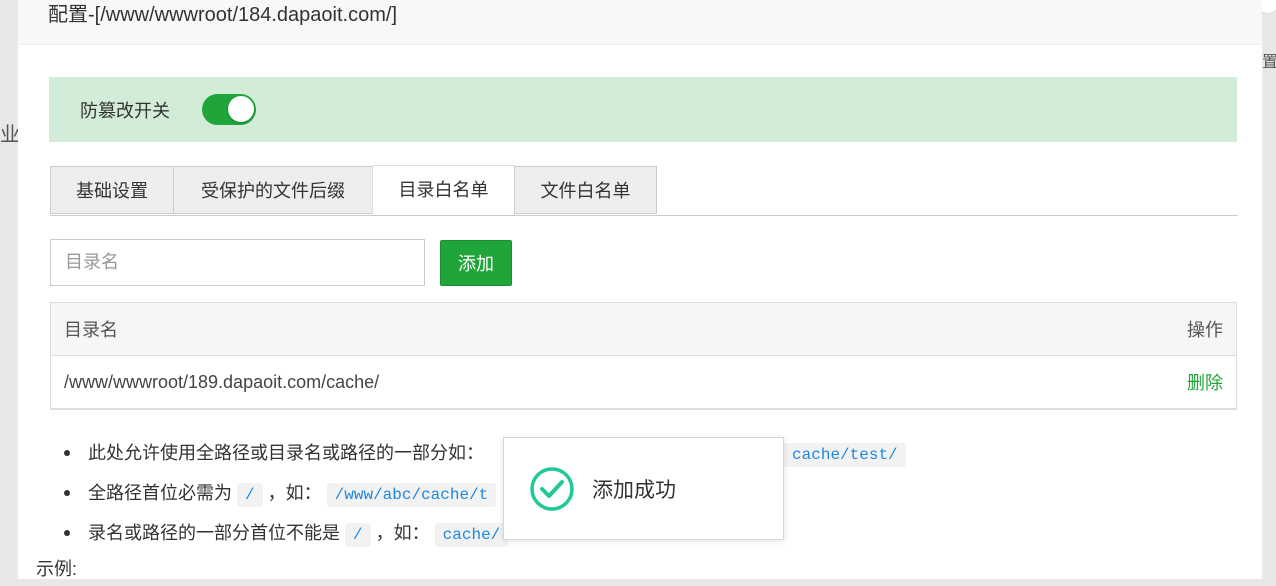 This screenshot has width=1276, height=586. What do you see at coordinates (112, 190) in the screenshot?
I see `tab-basic-settings: 基础设置` at bounding box center [112, 190].